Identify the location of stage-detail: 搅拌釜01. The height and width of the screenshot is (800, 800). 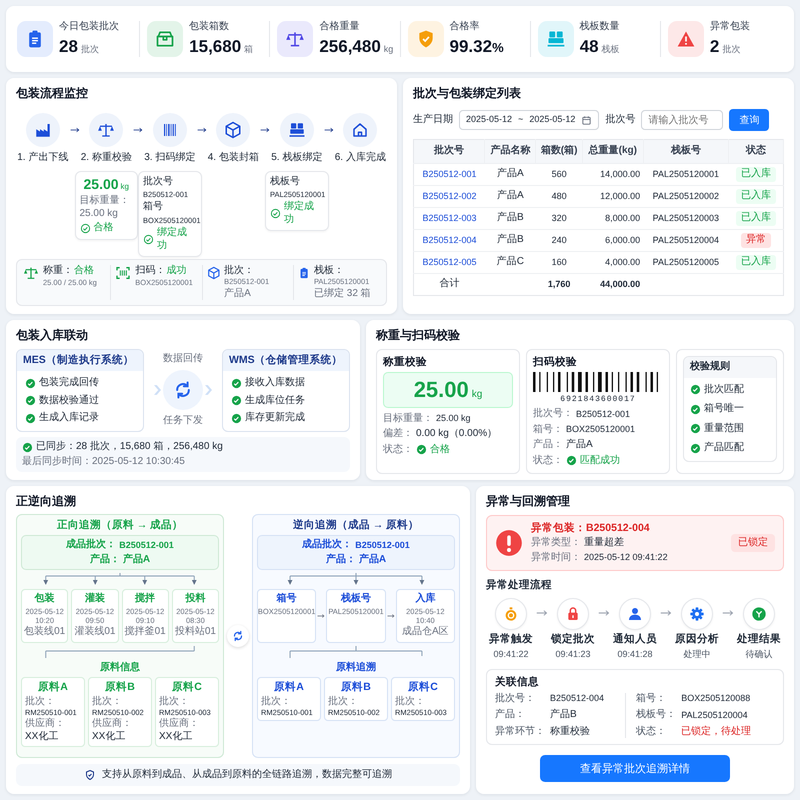
(145, 632).